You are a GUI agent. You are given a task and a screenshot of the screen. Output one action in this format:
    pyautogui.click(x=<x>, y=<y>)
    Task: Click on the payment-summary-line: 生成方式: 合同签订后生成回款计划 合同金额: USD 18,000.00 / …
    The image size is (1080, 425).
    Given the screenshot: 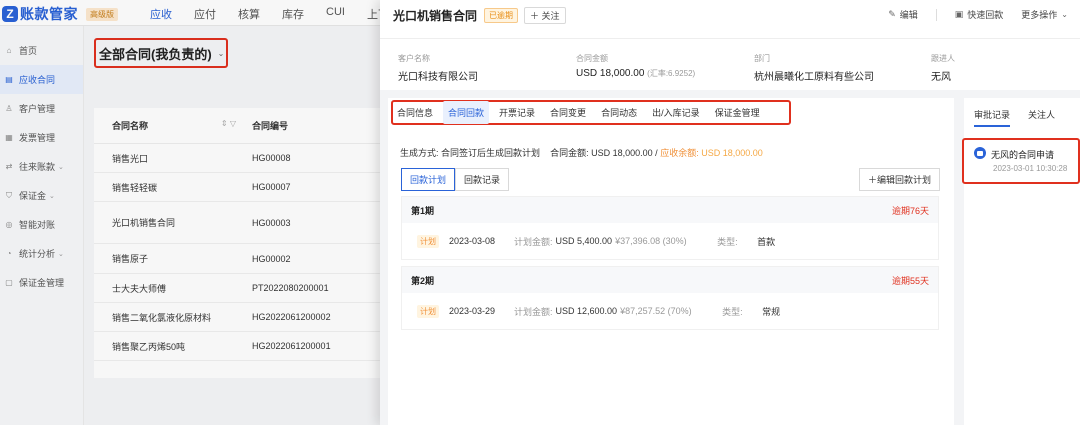 What is the action you would take?
    pyautogui.click(x=581, y=152)
    